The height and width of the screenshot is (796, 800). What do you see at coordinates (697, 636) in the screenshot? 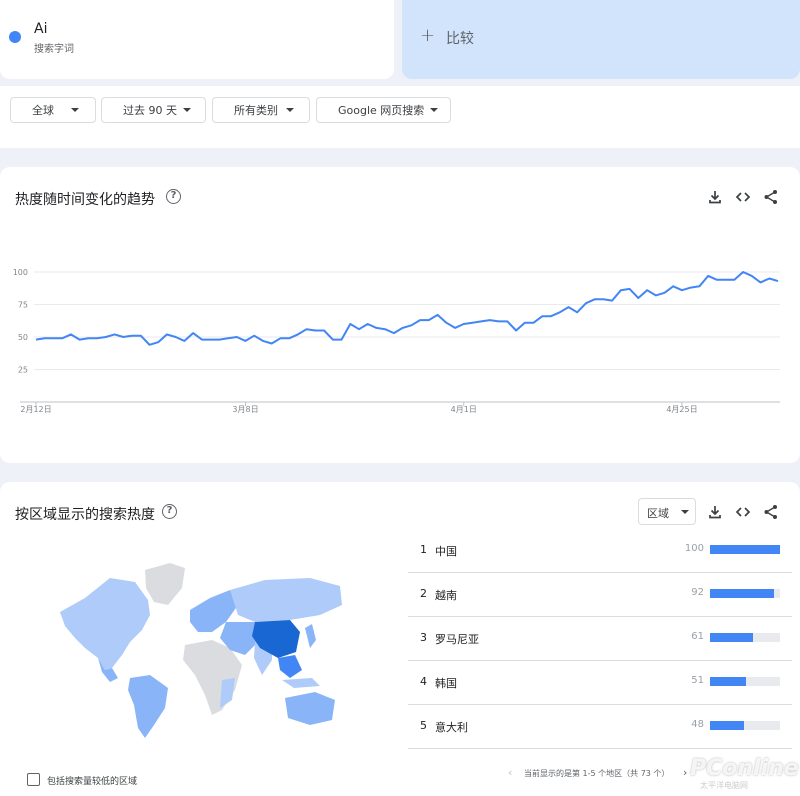
I see `region-value: 61` at bounding box center [697, 636].